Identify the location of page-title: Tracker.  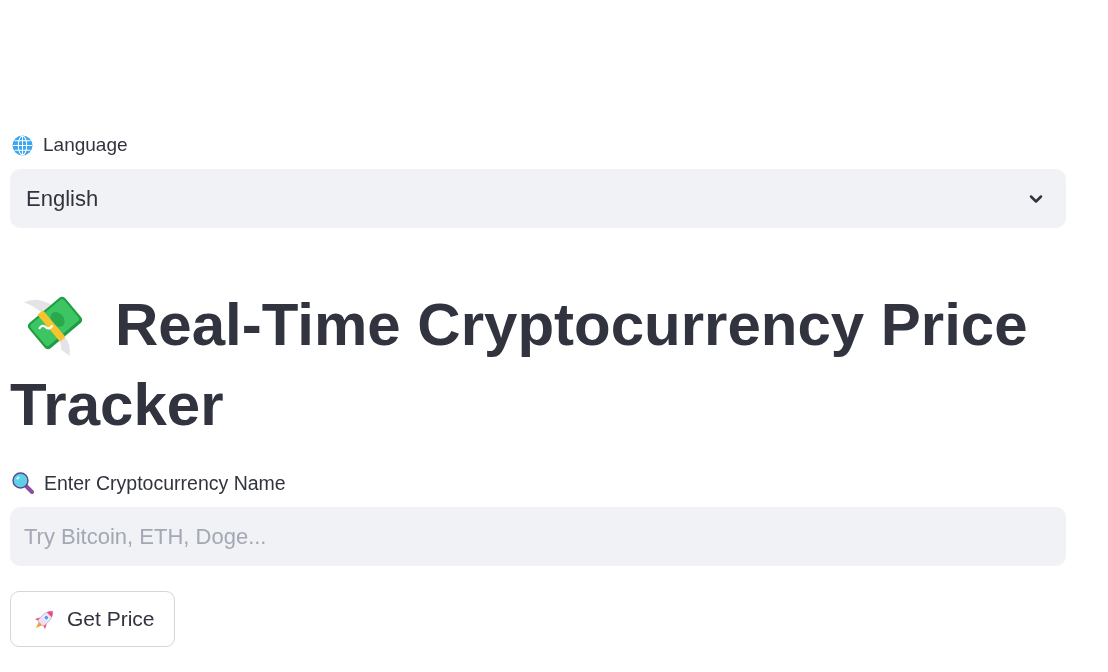
(117, 405).